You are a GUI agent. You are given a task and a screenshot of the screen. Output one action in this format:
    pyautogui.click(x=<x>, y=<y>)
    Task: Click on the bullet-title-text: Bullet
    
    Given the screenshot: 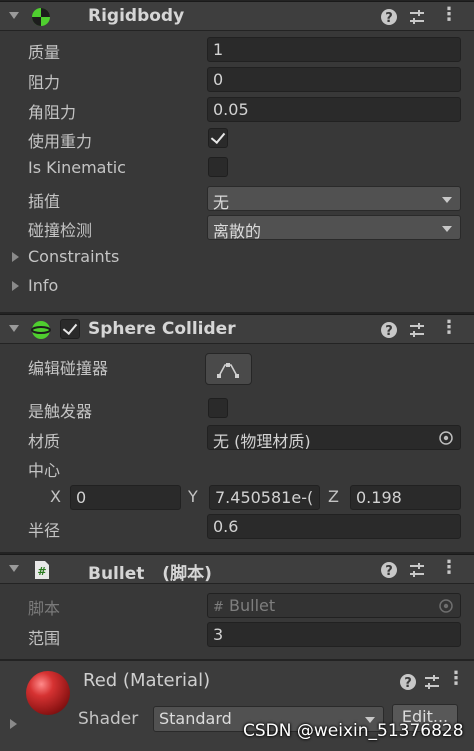 What is the action you would take?
    pyautogui.click(x=116, y=574)
    